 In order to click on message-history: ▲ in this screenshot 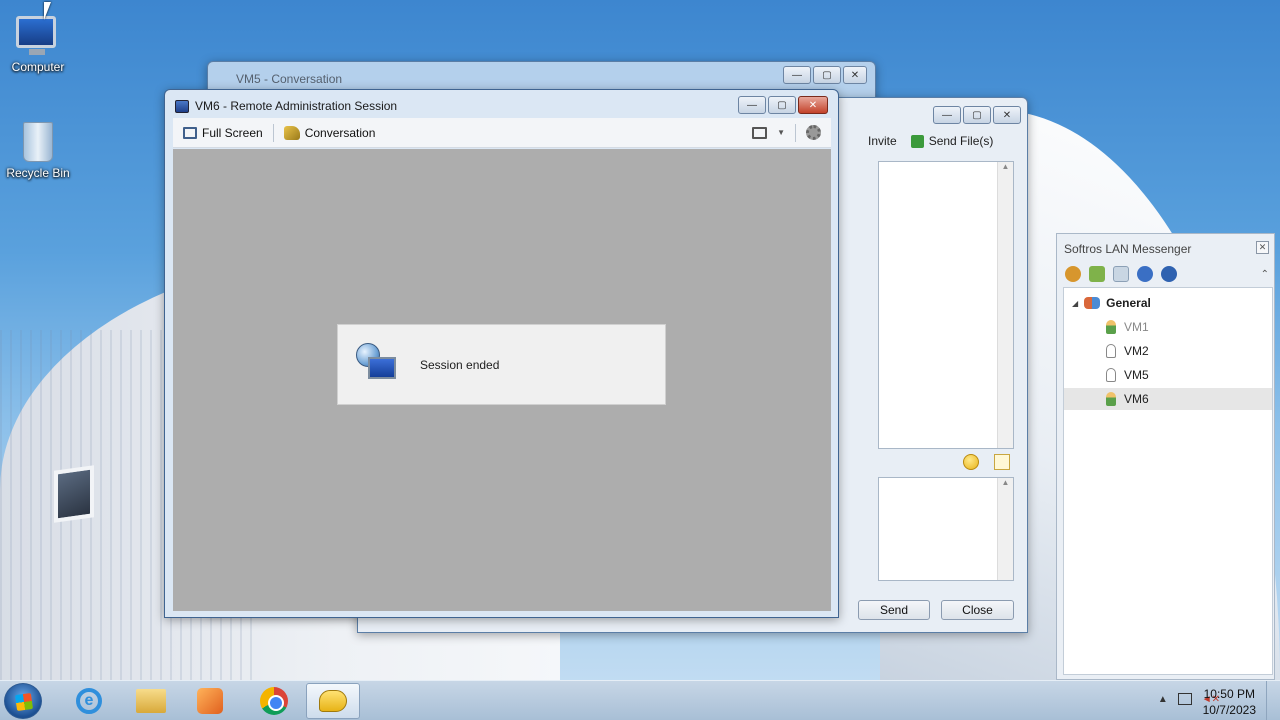, I will do `click(946, 305)`.